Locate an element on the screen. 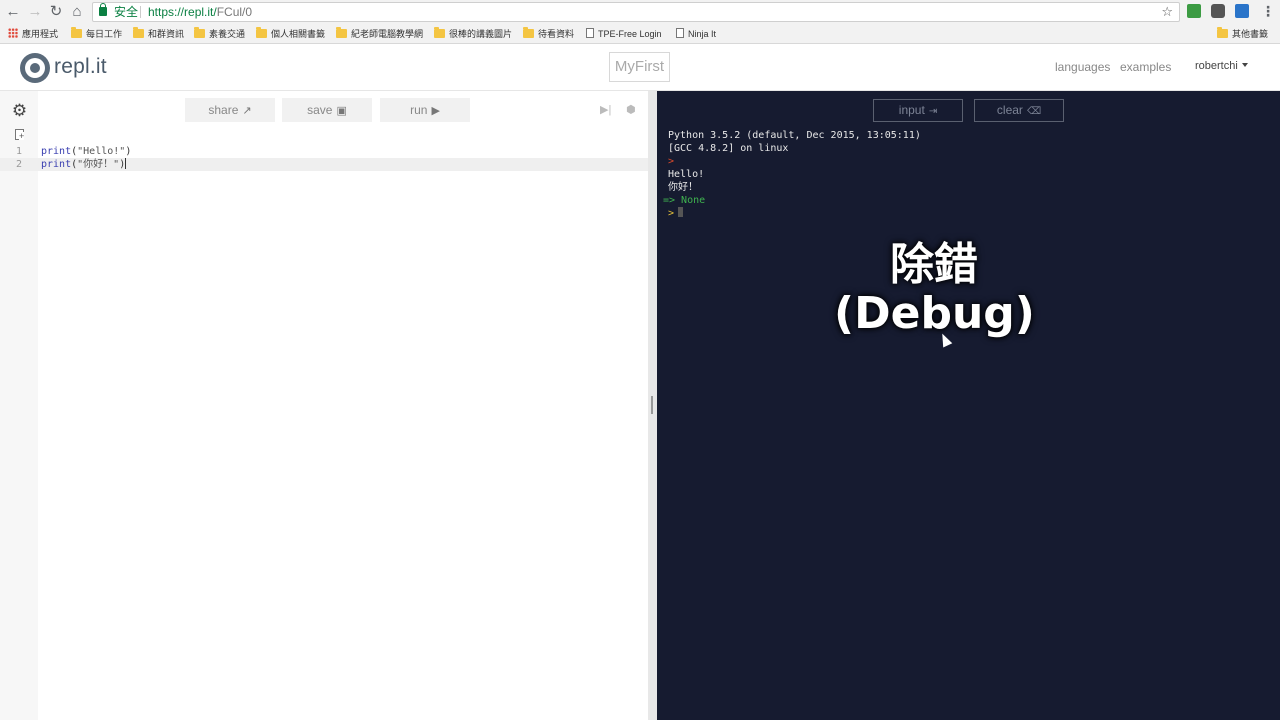 Image resolution: width=1280 pixels, height=720 pixels. bookmark-label: Ninja It is located at coordinates (702, 34).